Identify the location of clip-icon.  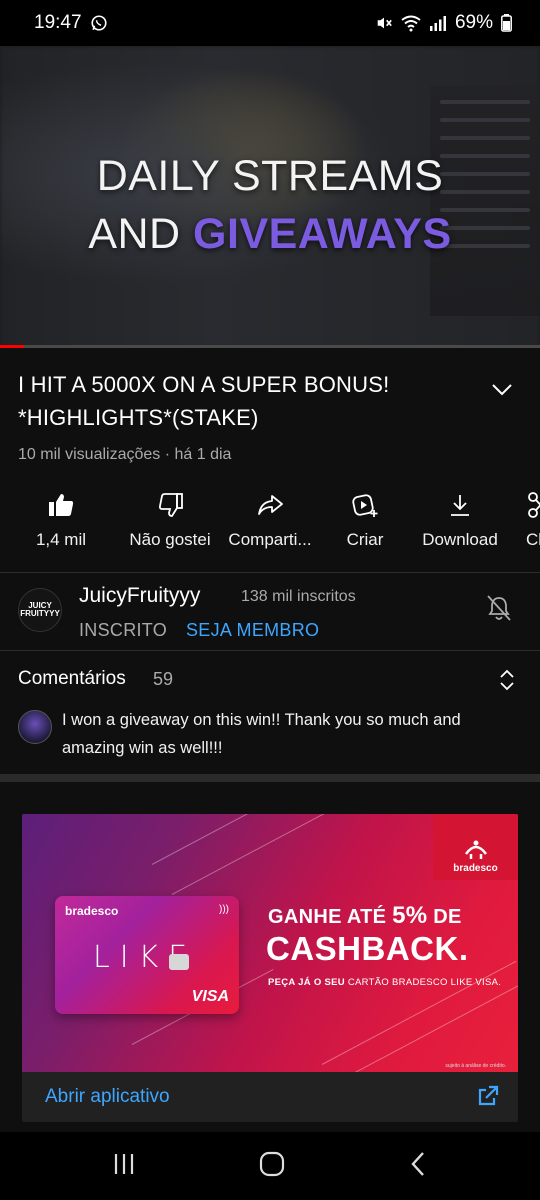
(533, 505).